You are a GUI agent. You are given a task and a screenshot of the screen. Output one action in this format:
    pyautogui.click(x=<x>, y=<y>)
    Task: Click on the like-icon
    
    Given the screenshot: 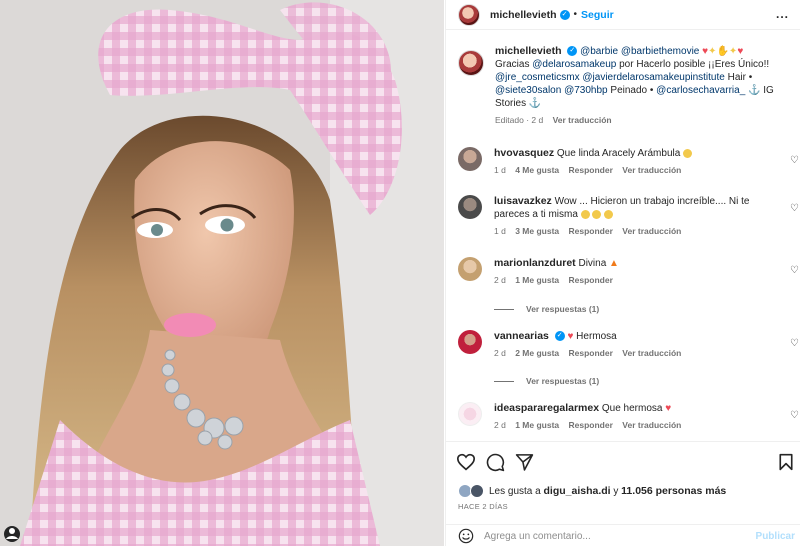 What is the action you would take?
    pyautogui.click(x=466, y=462)
    